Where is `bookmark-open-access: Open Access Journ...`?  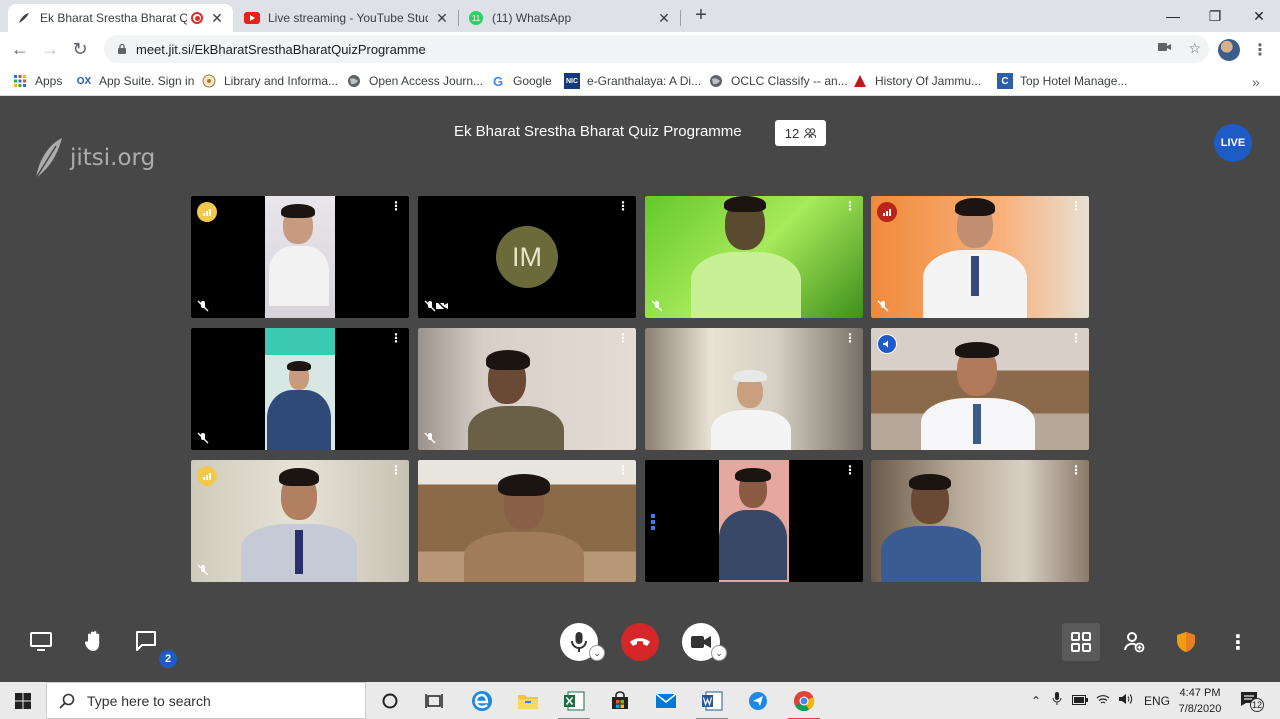 bookmark-open-access: Open Access Journ... is located at coordinates (414, 81).